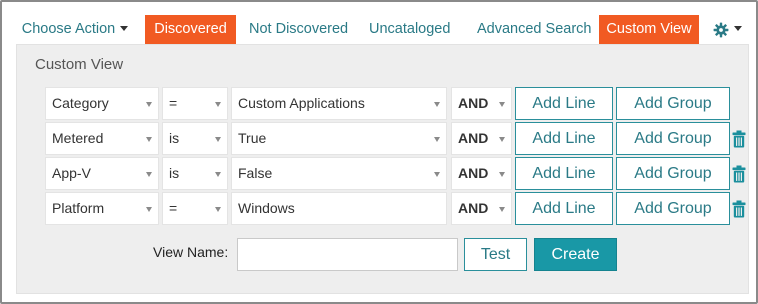 The height and width of the screenshot is (304, 758). Describe the element at coordinates (649, 29) in the screenshot. I see `tab-custom-view: Custom View` at that location.